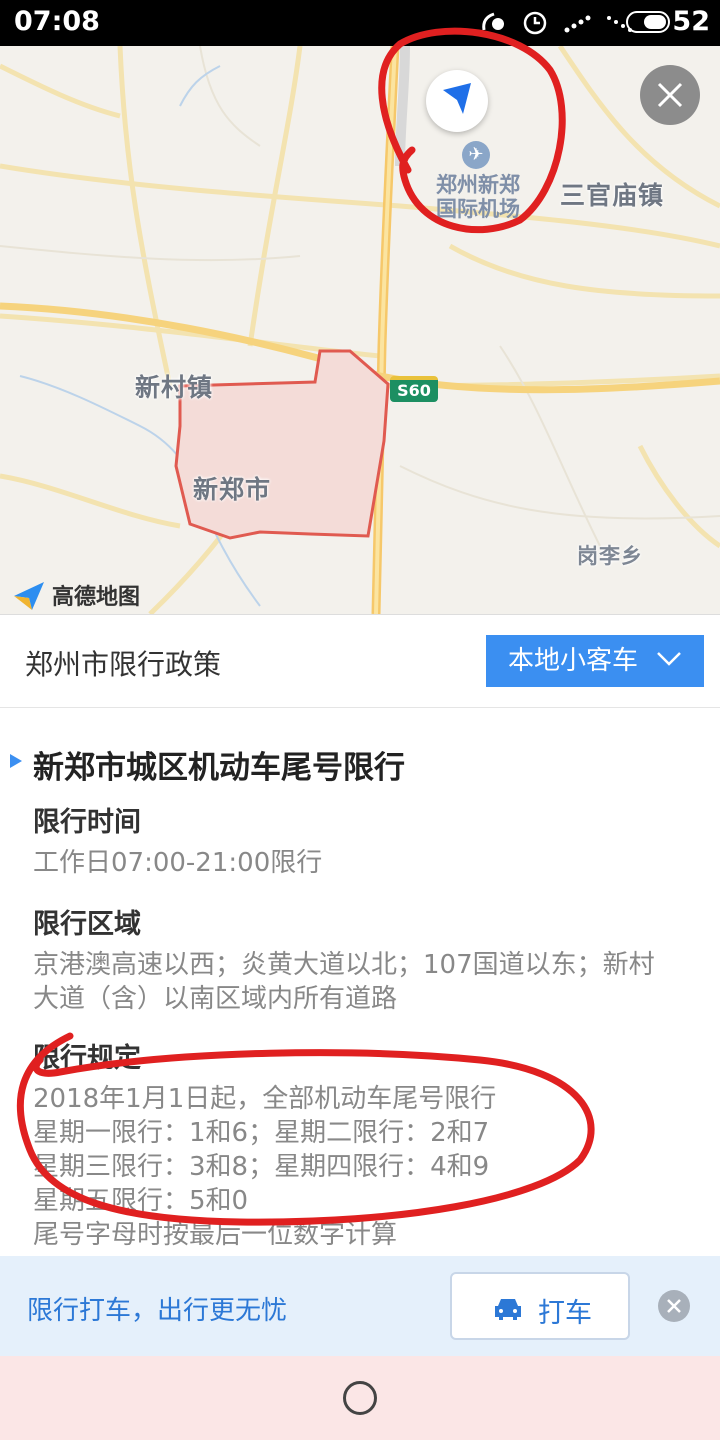 This screenshot has width=720, height=1440. What do you see at coordinates (16, 761) in the screenshot?
I see `policy-marker-icon` at bounding box center [16, 761].